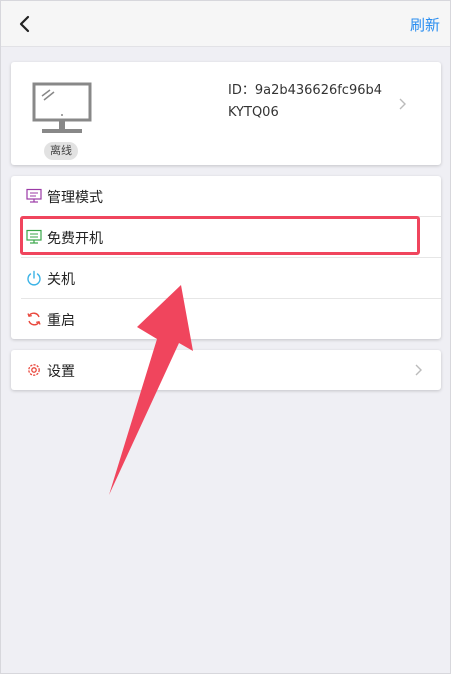  I want to click on settings-label: 设置, so click(61, 372).